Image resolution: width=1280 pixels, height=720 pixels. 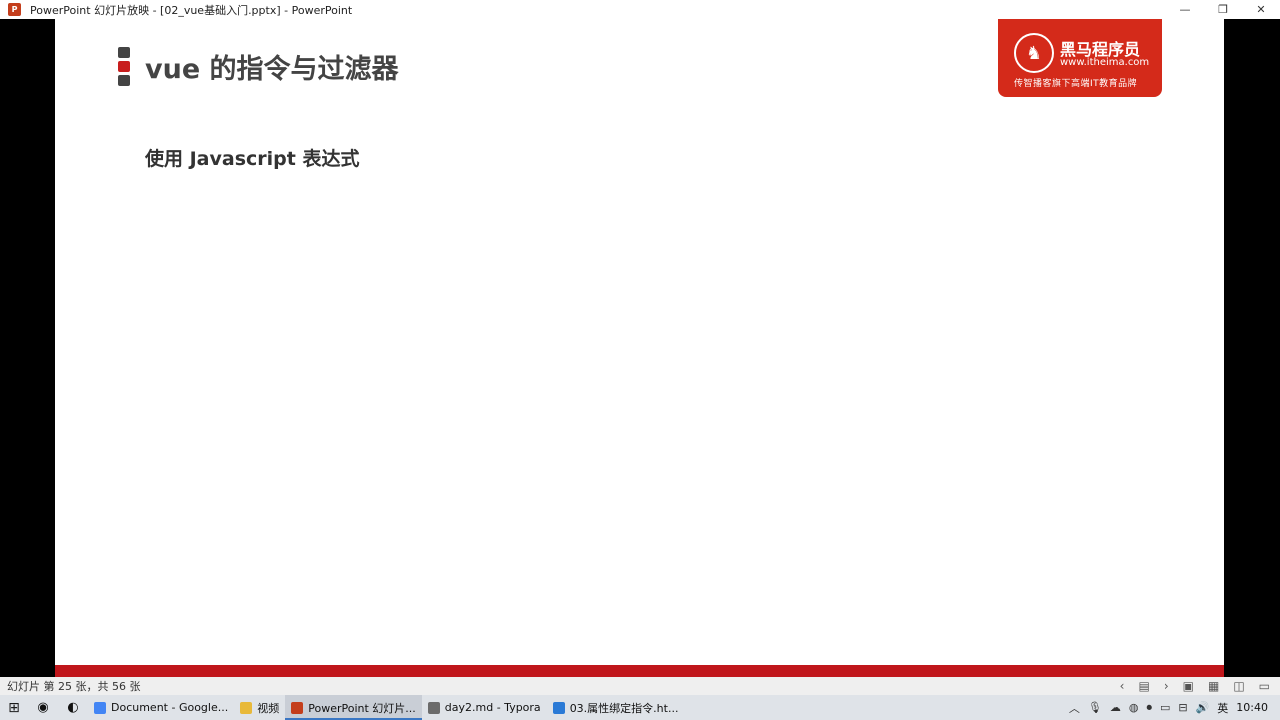 I want to click on slide-footer-bar, so click(x=639, y=671).